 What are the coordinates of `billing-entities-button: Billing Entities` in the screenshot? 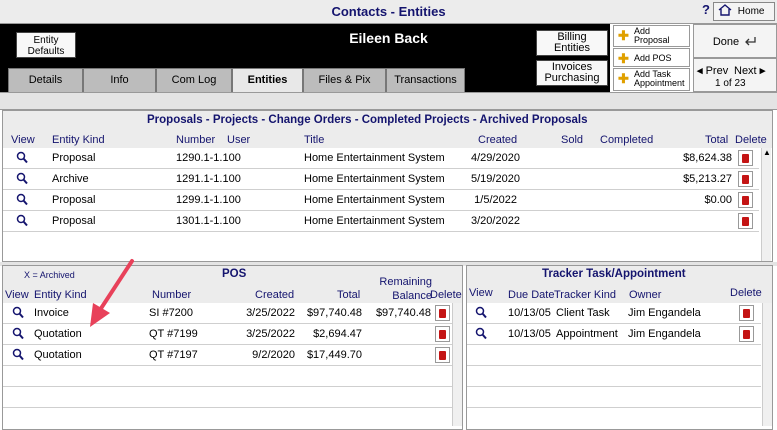 It's located at (572, 43).